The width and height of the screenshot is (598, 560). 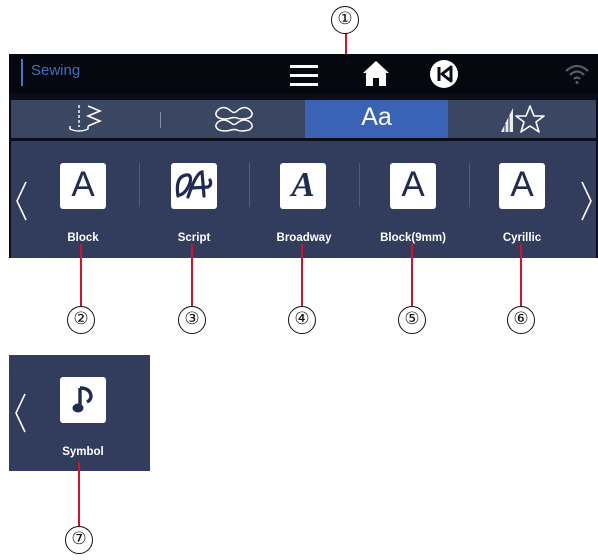 What do you see at coordinates (413, 238) in the screenshot?
I see `font-label-block-9mm: Block(9mm)` at bounding box center [413, 238].